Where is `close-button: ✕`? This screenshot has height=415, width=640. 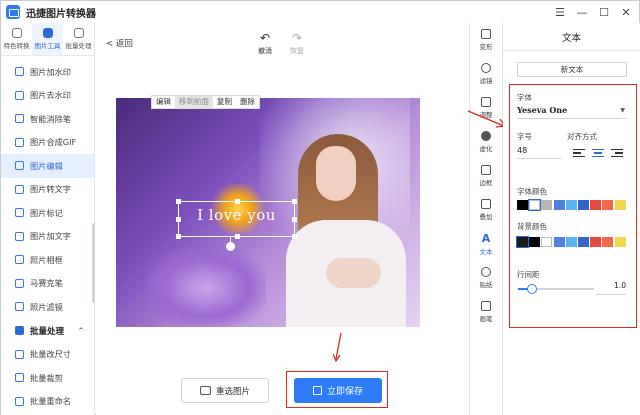
close-button: ✕ is located at coordinates (626, 12).